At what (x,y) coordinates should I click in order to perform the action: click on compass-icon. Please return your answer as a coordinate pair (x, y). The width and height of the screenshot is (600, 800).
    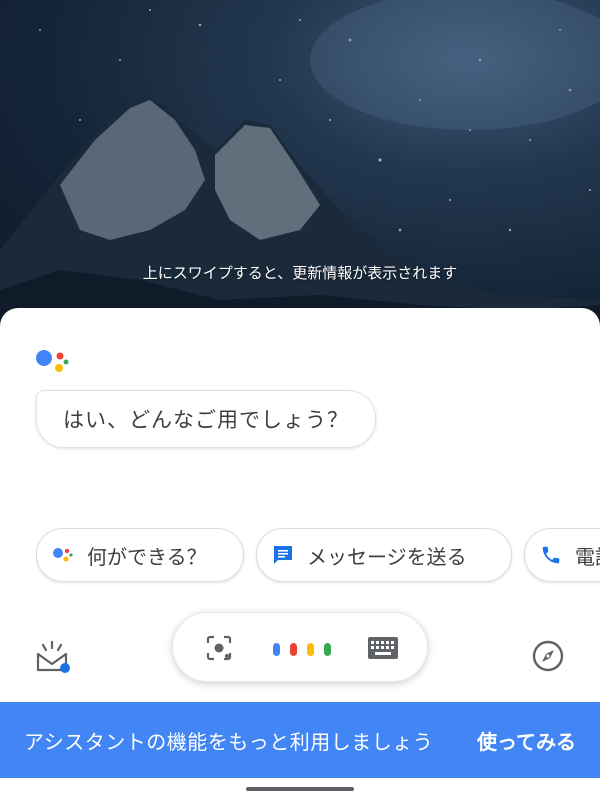
    Looking at the image, I should click on (548, 656).